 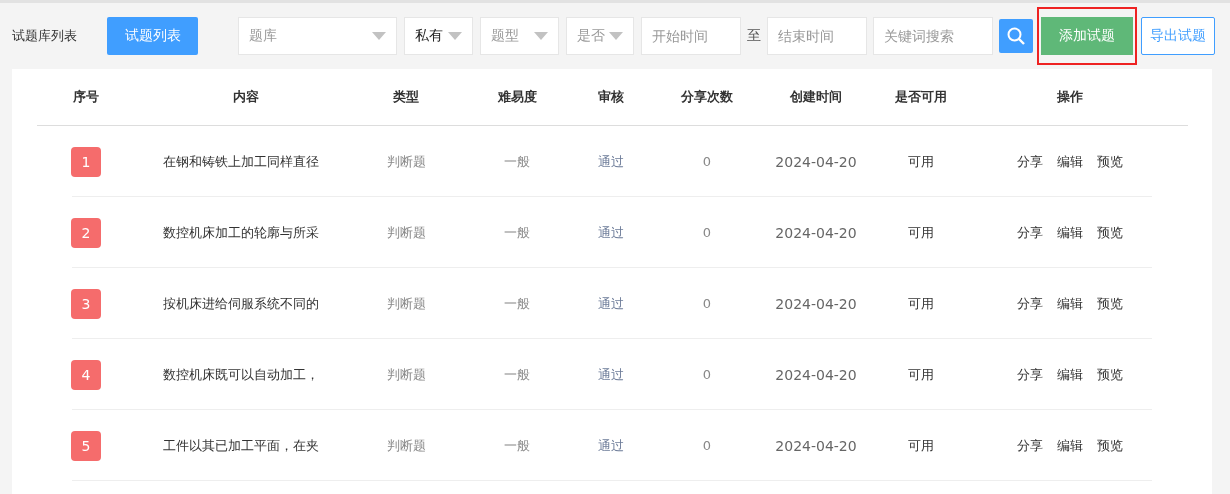 What do you see at coordinates (241, 374) in the screenshot?
I see `table-cell-text: 数控机床既可以自动加工，` at bounding box center [241, 374].